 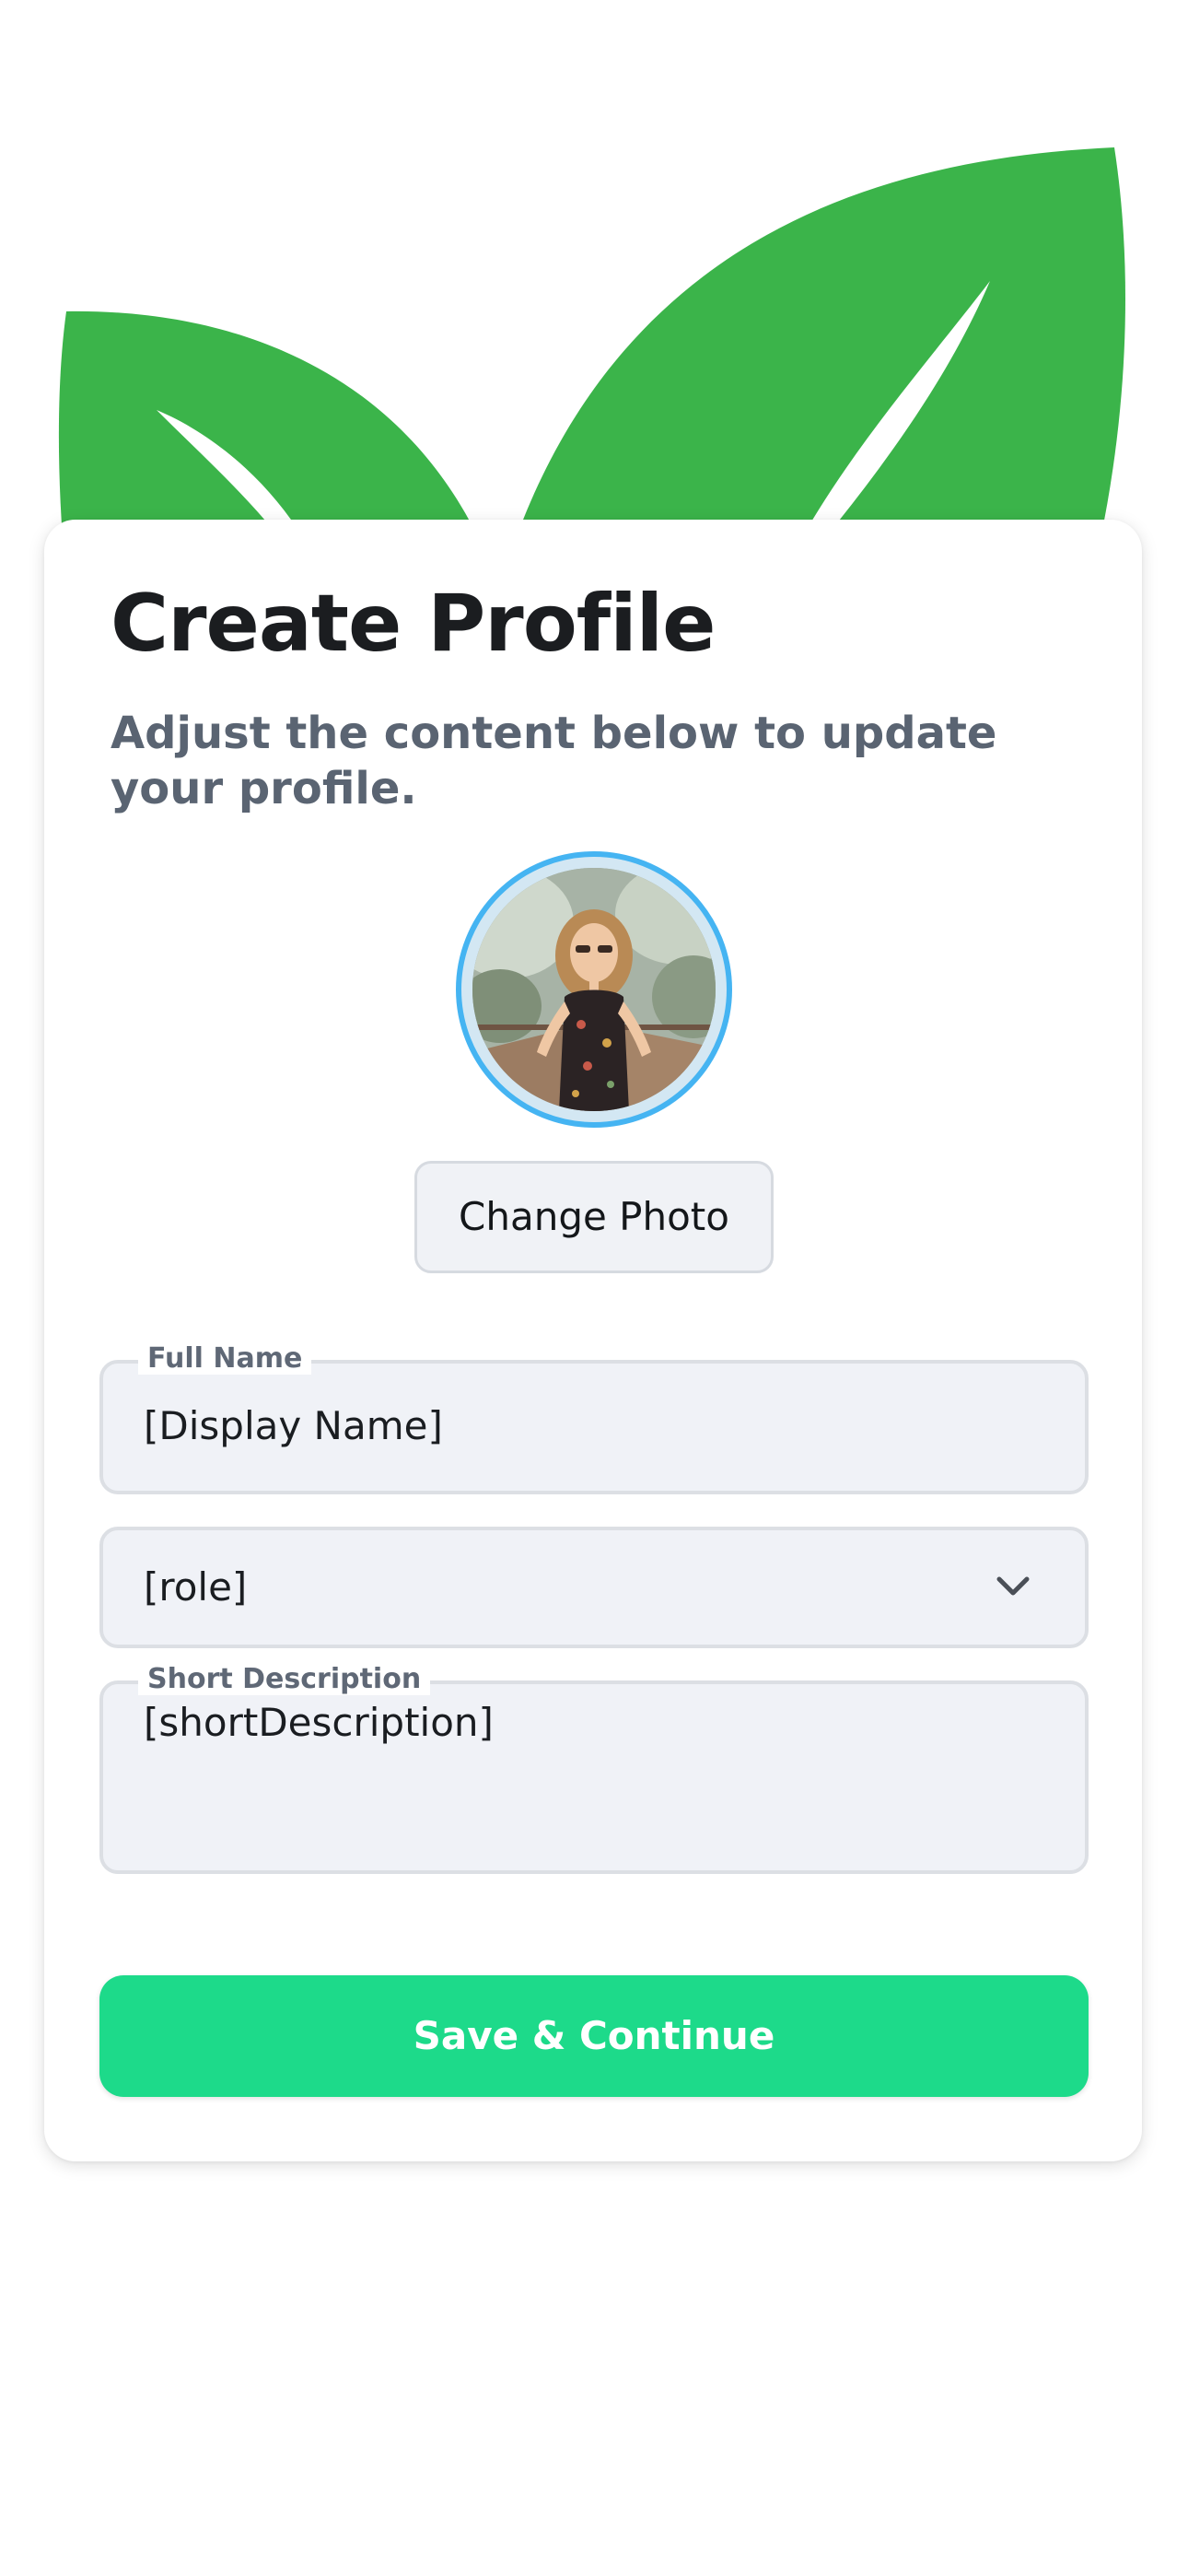 I want to click on leaf-icon, so click(x=591, y=343).